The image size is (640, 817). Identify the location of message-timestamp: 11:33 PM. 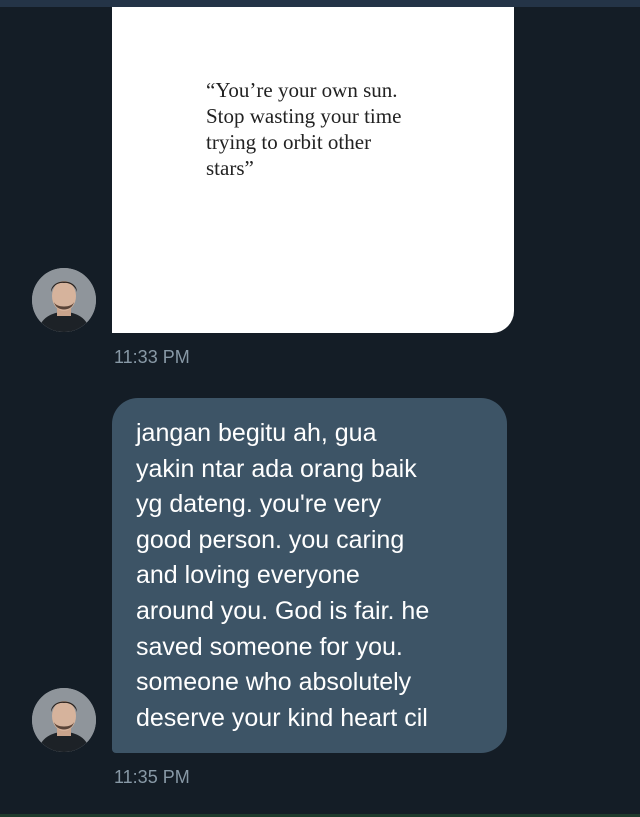
(152, 357).